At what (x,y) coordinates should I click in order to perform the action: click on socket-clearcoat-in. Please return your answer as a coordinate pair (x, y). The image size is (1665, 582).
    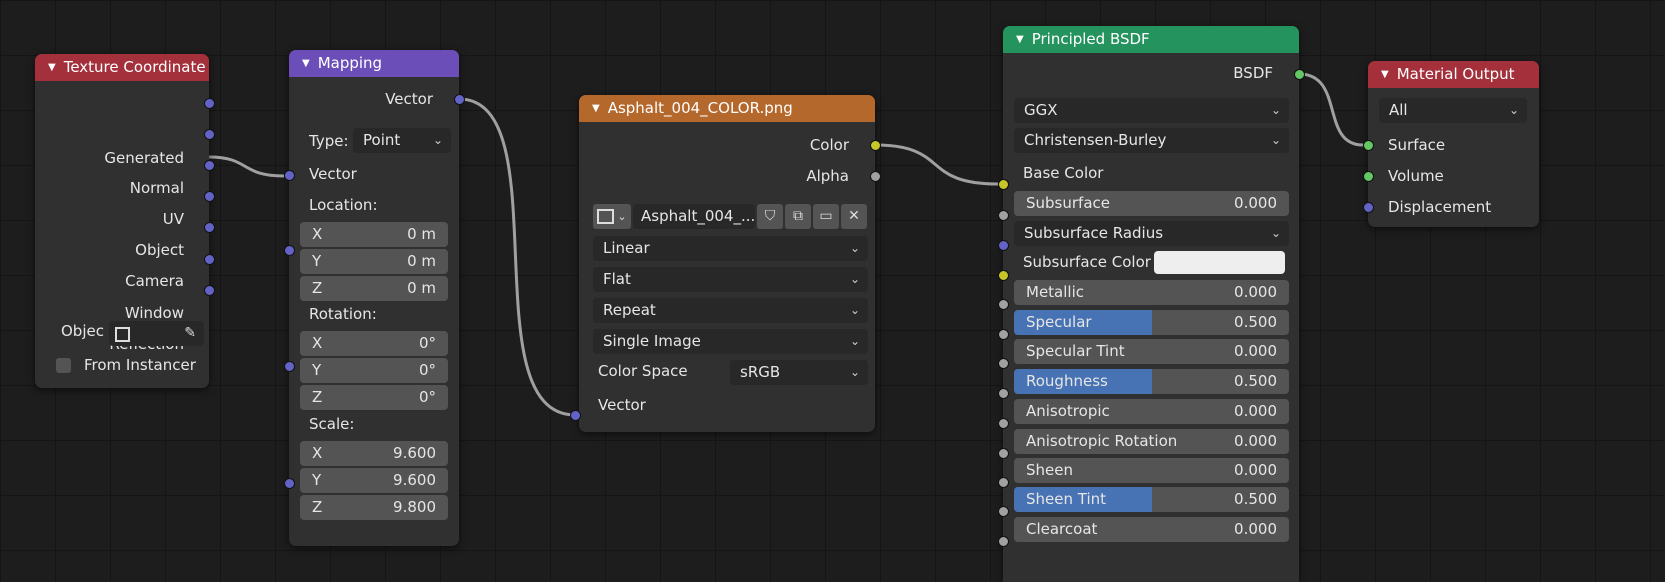
    Looking at the image, I should click on (1003, 541).